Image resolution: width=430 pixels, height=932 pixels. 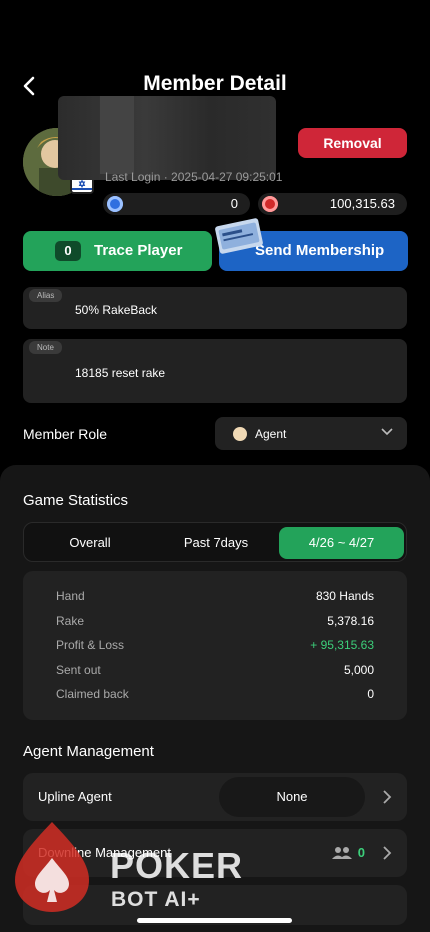 I want to click on stat-row-profit-loss: Profit & Loss + 95,315.63, so click(x=215, y=645).